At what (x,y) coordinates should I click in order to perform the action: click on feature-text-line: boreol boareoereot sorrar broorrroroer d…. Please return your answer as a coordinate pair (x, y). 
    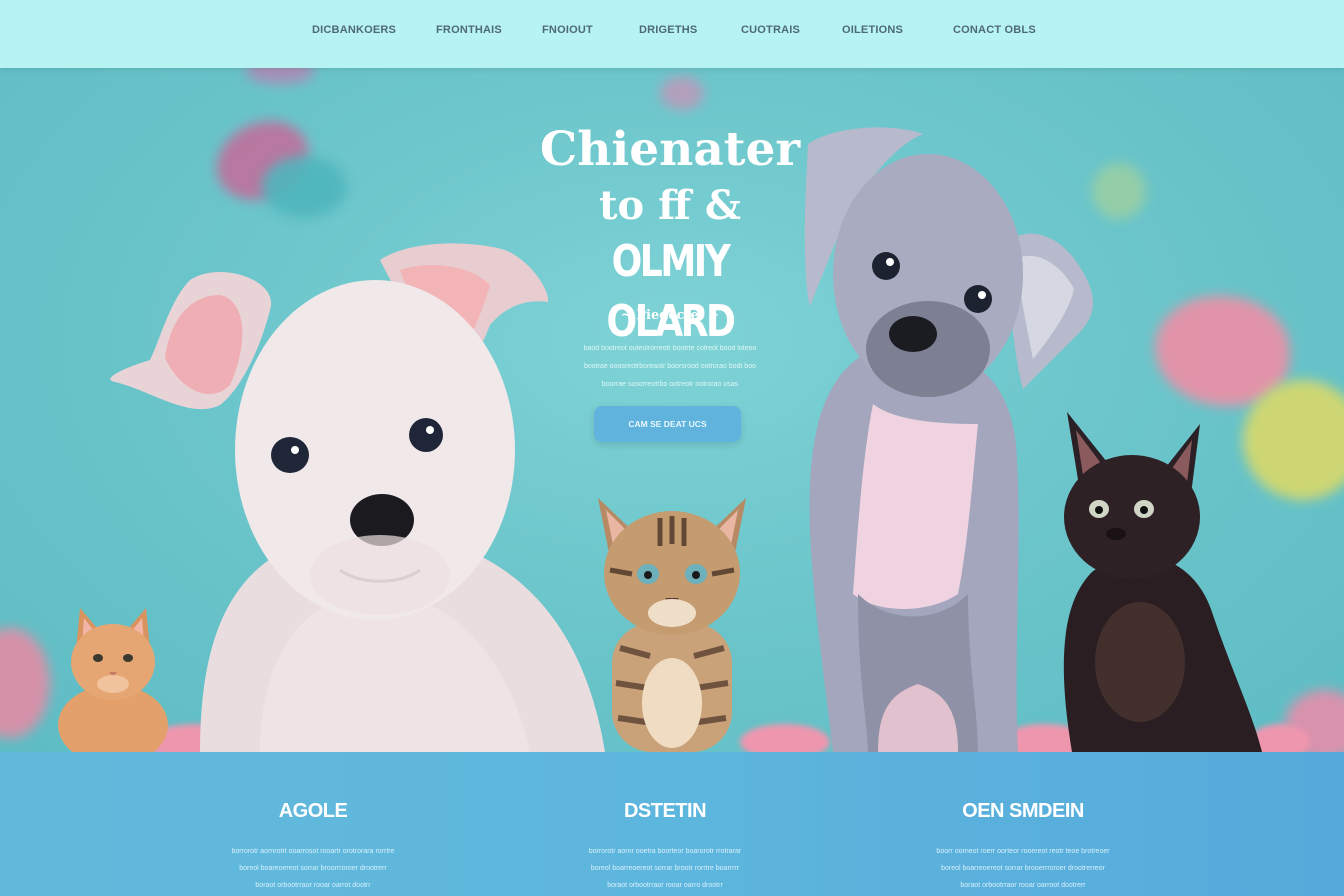
    Looking at the image, I should click on (313, 868).